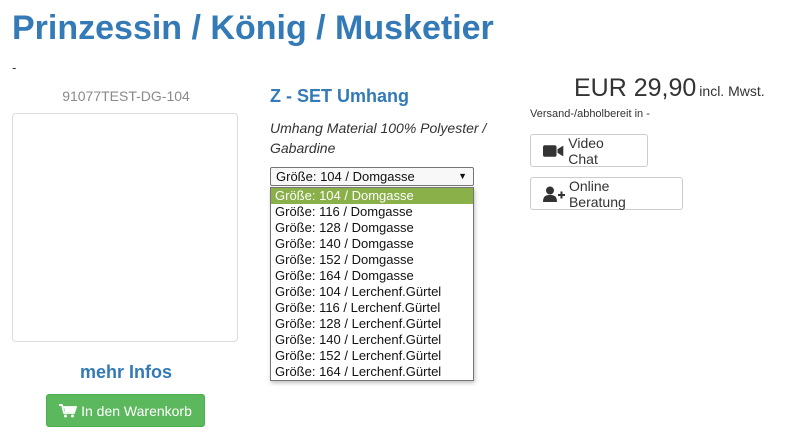 The height and width of the screenshot is (444, 794). What do you see at coordinates (586, 150) in the screenshot?
I see `video-chat-label: Video Chat` at bounding box center [586, 150].